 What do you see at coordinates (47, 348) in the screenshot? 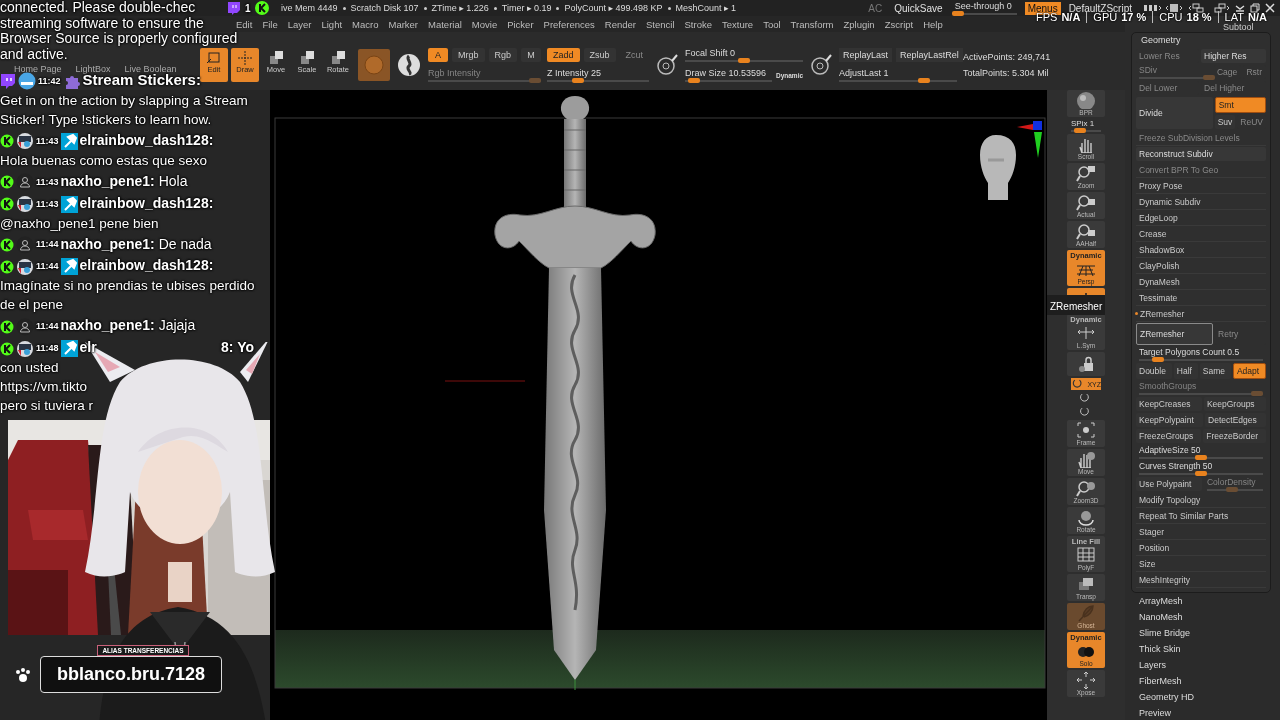
I see `message-time: 11:48` at bounding box center [47, 348].